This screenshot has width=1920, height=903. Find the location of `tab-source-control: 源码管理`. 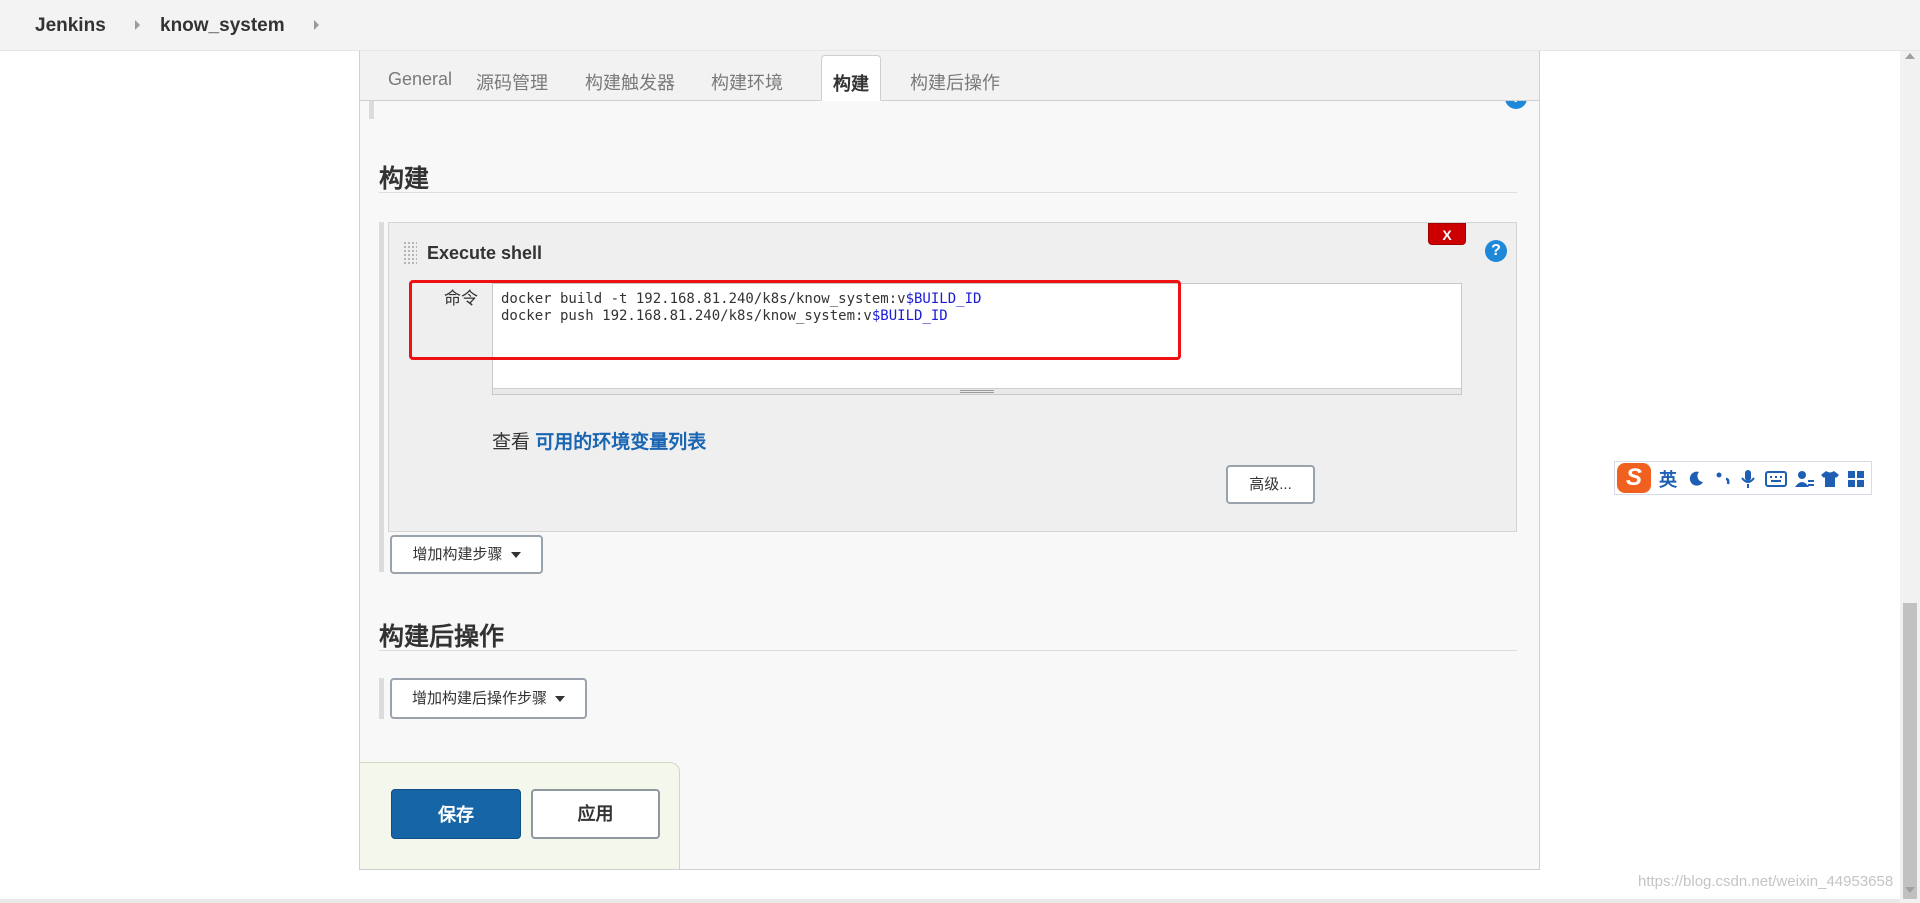

tab-source-control: 源码管理 is located at coordinates (512, 78).